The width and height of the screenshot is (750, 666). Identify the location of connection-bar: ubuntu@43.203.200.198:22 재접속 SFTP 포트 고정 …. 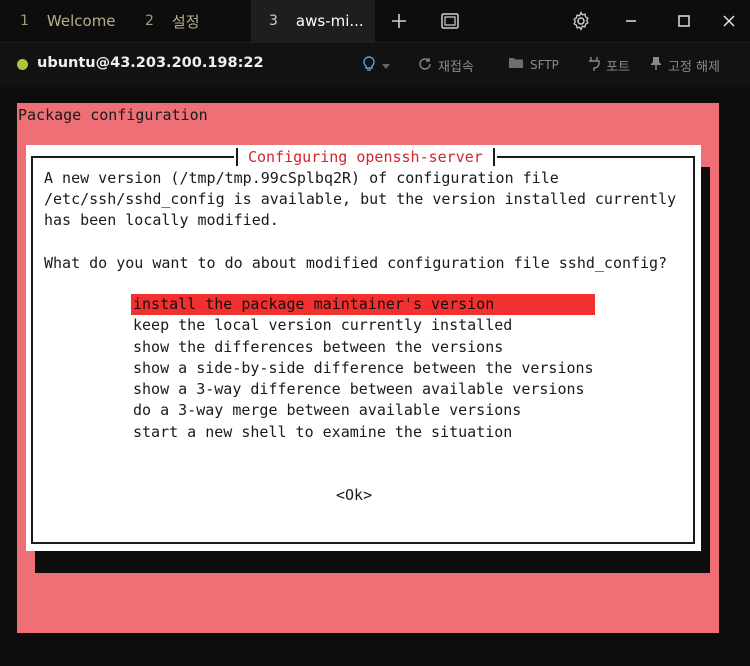
(375, 65).